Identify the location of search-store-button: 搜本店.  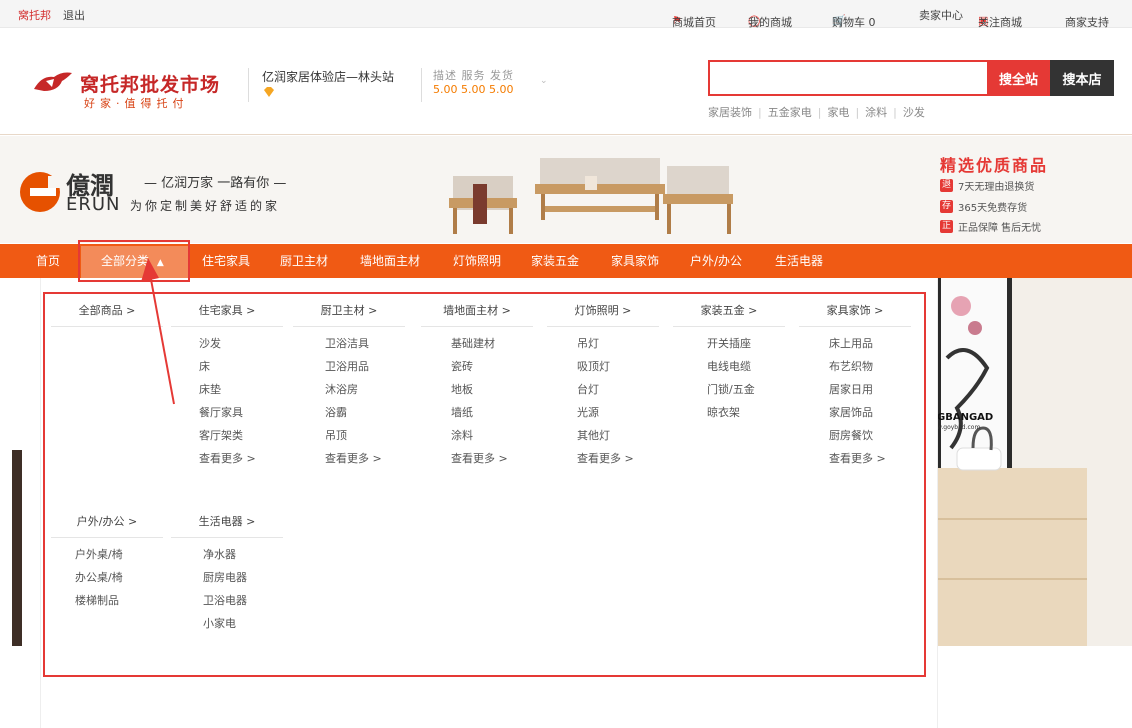
(1082, 78).